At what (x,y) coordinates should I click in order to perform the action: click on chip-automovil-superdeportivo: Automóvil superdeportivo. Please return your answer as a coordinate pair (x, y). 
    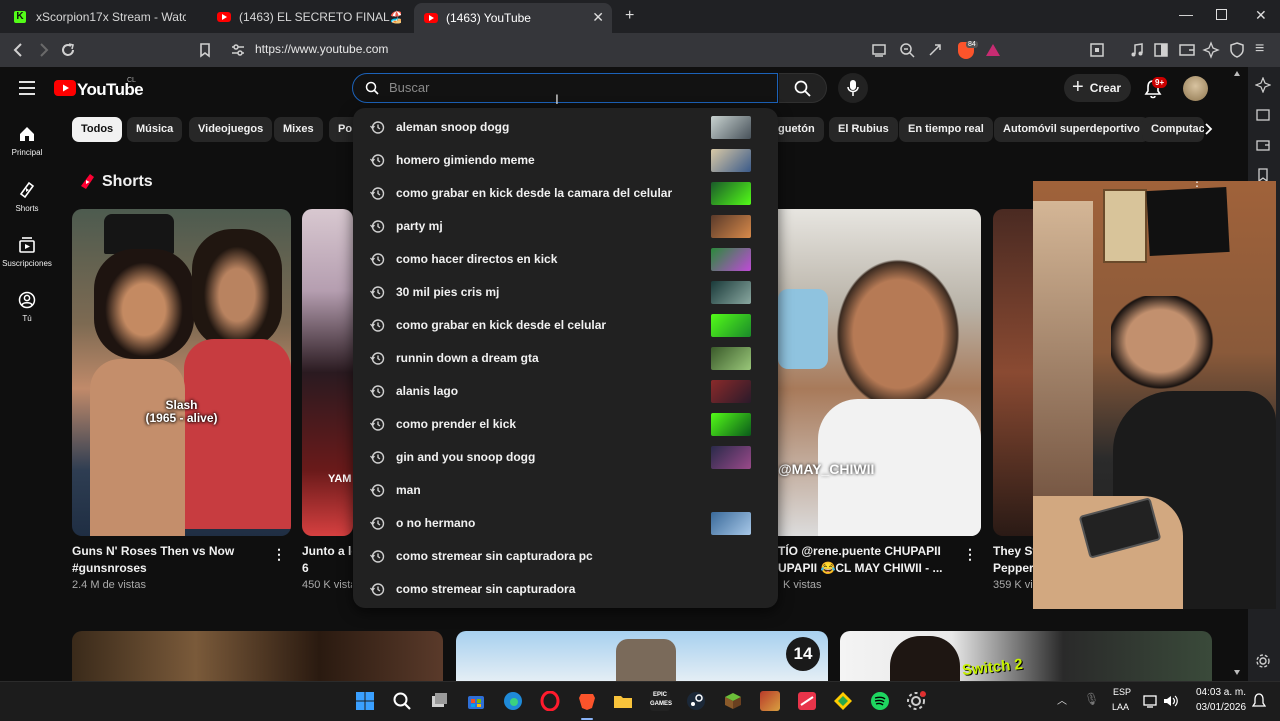
    Looking at the image, I should click on (1071, 129).